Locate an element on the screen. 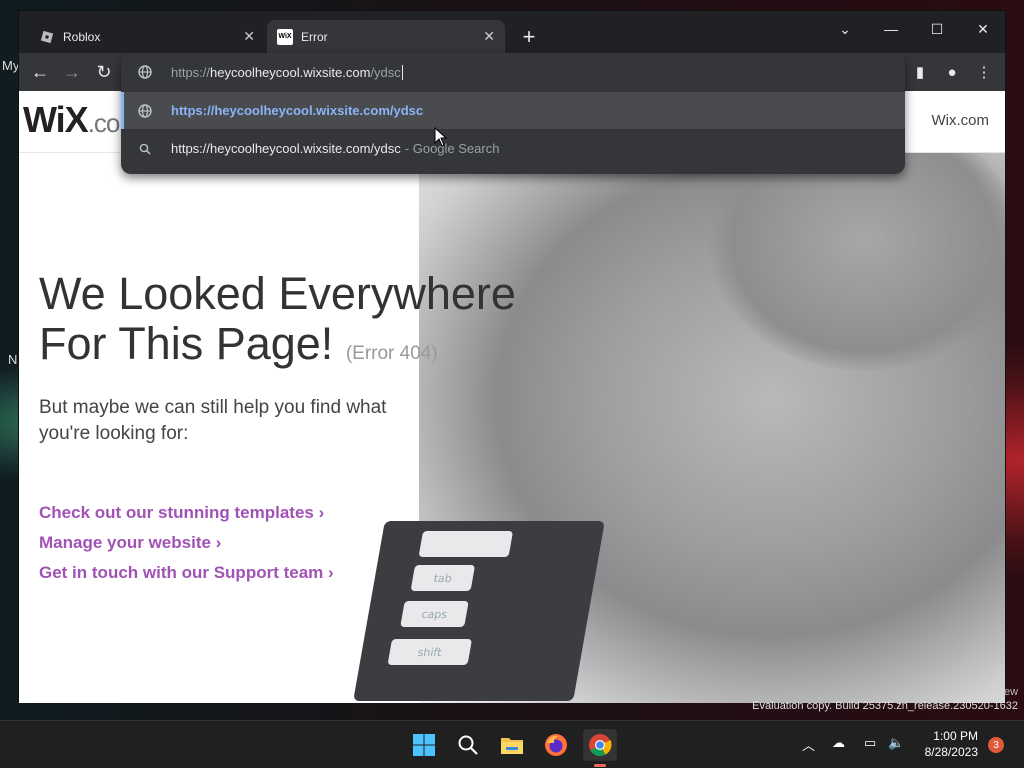  date: 8/28/2023 is located at coordinates (951, 752).